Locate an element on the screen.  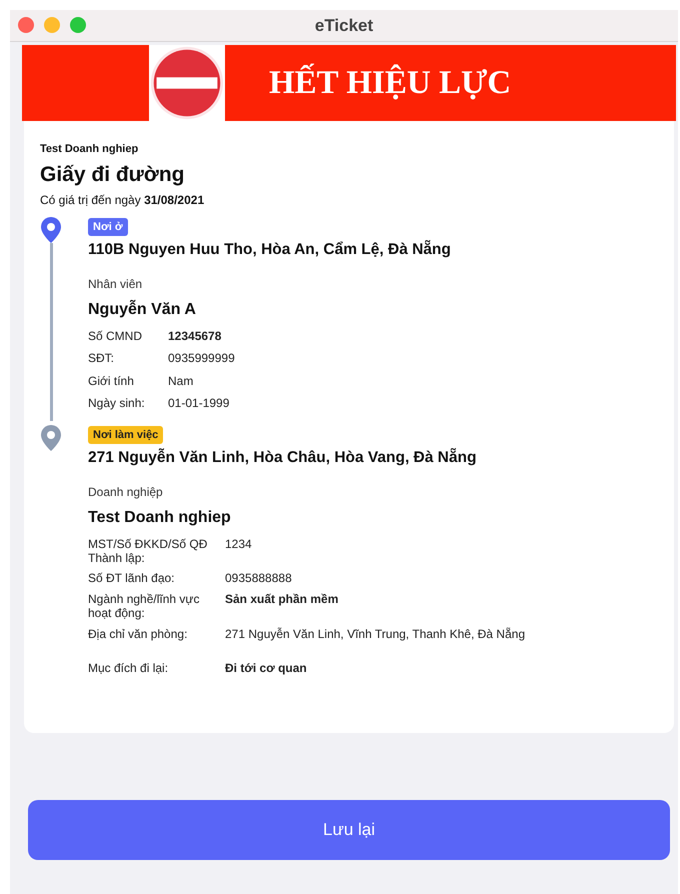
field-label: Mục đích đi lại: is located at coordinates (129, 668).